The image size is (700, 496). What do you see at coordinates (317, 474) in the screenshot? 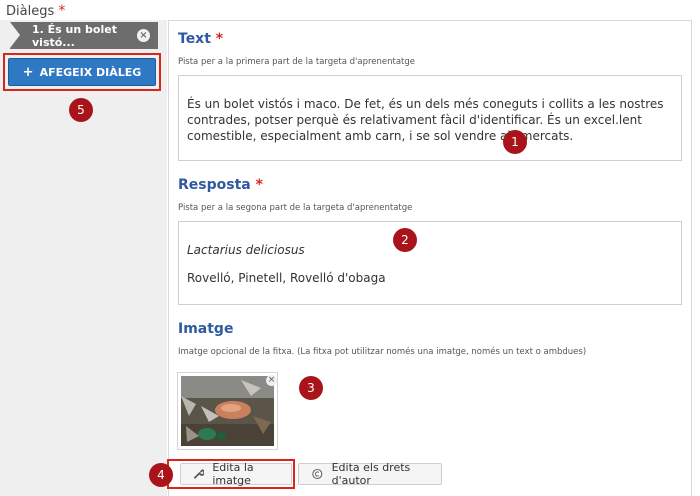
I see `copyright-icon` at bounding box center [317, 474].